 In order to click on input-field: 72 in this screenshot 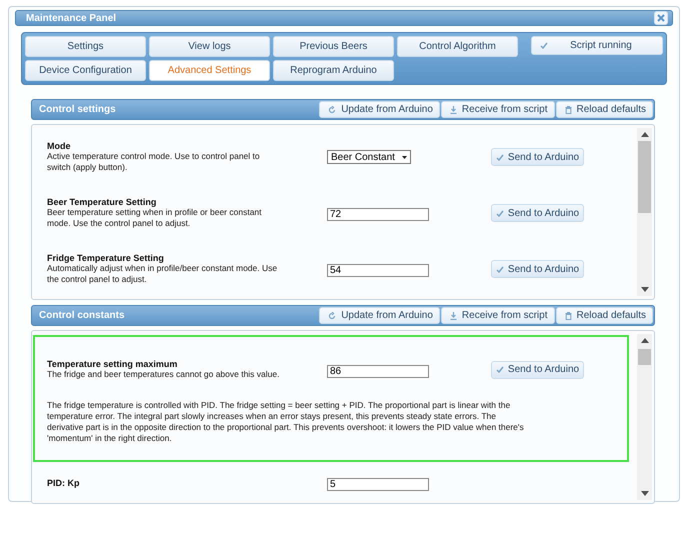, I will do `click(378, 214)`.